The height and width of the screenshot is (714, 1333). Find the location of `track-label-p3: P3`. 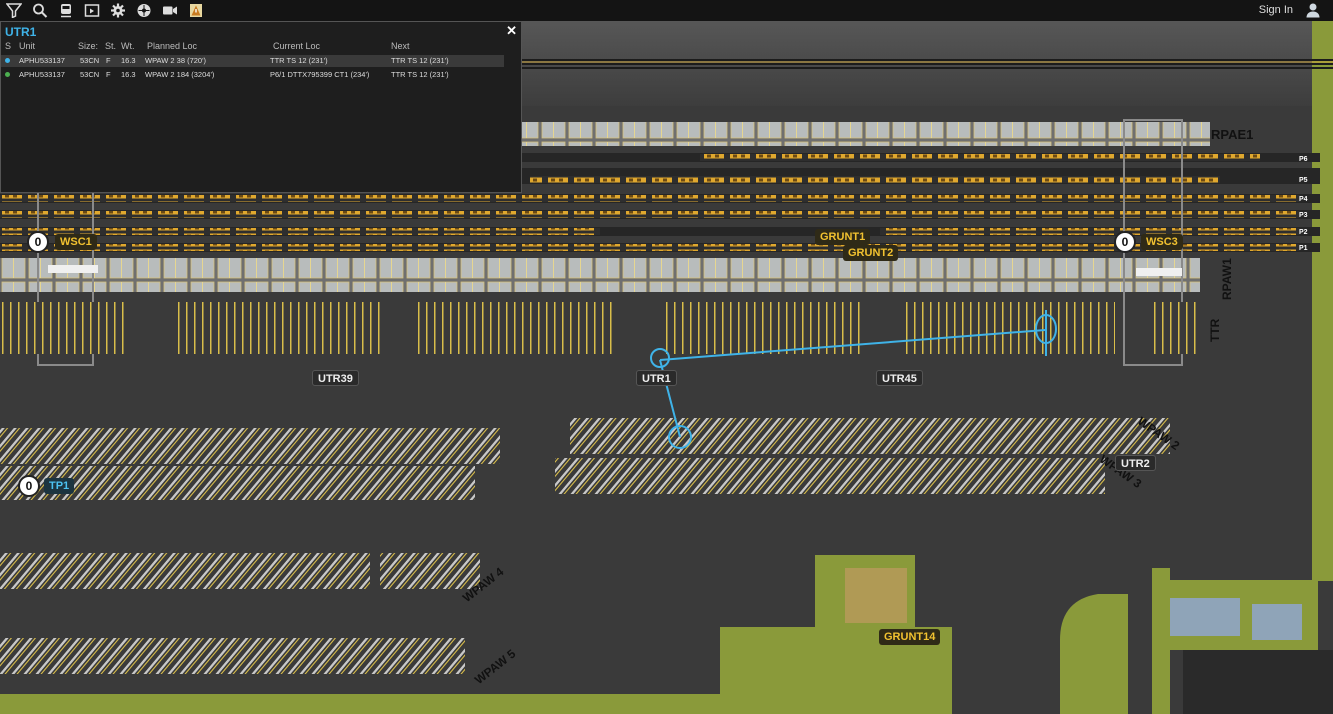

track-label-p3: P3 is located at coordinates (1303, 215).